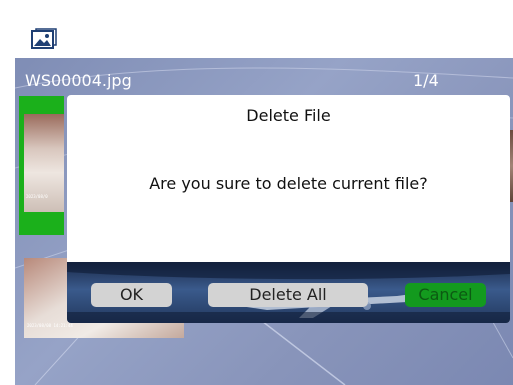 This screenshot has height=385, width=513. Describe the element at coordinates (426, 80) in the screenshot. I see `file-counter: 1/4` at that location.